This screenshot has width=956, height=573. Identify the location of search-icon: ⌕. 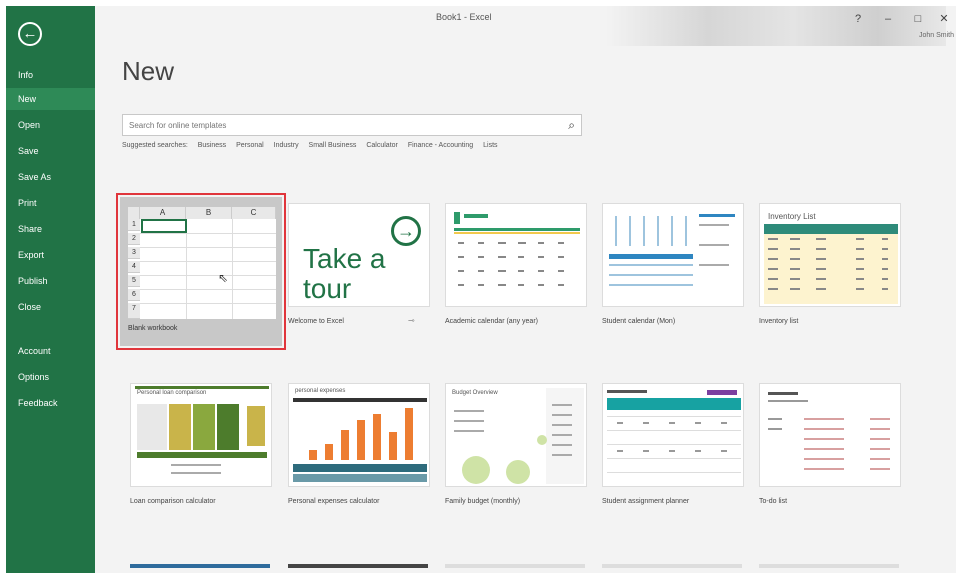
(571, 125).